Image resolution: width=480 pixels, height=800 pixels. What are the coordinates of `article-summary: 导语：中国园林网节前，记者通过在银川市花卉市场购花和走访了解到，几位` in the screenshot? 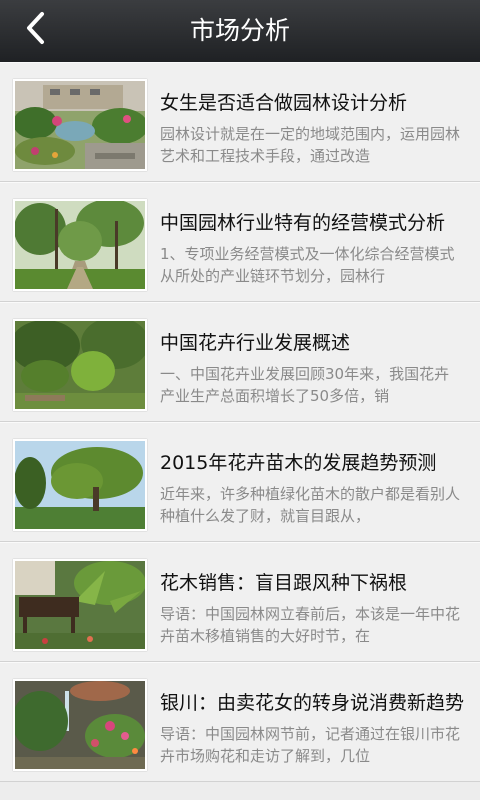 It's located at (310, 745).